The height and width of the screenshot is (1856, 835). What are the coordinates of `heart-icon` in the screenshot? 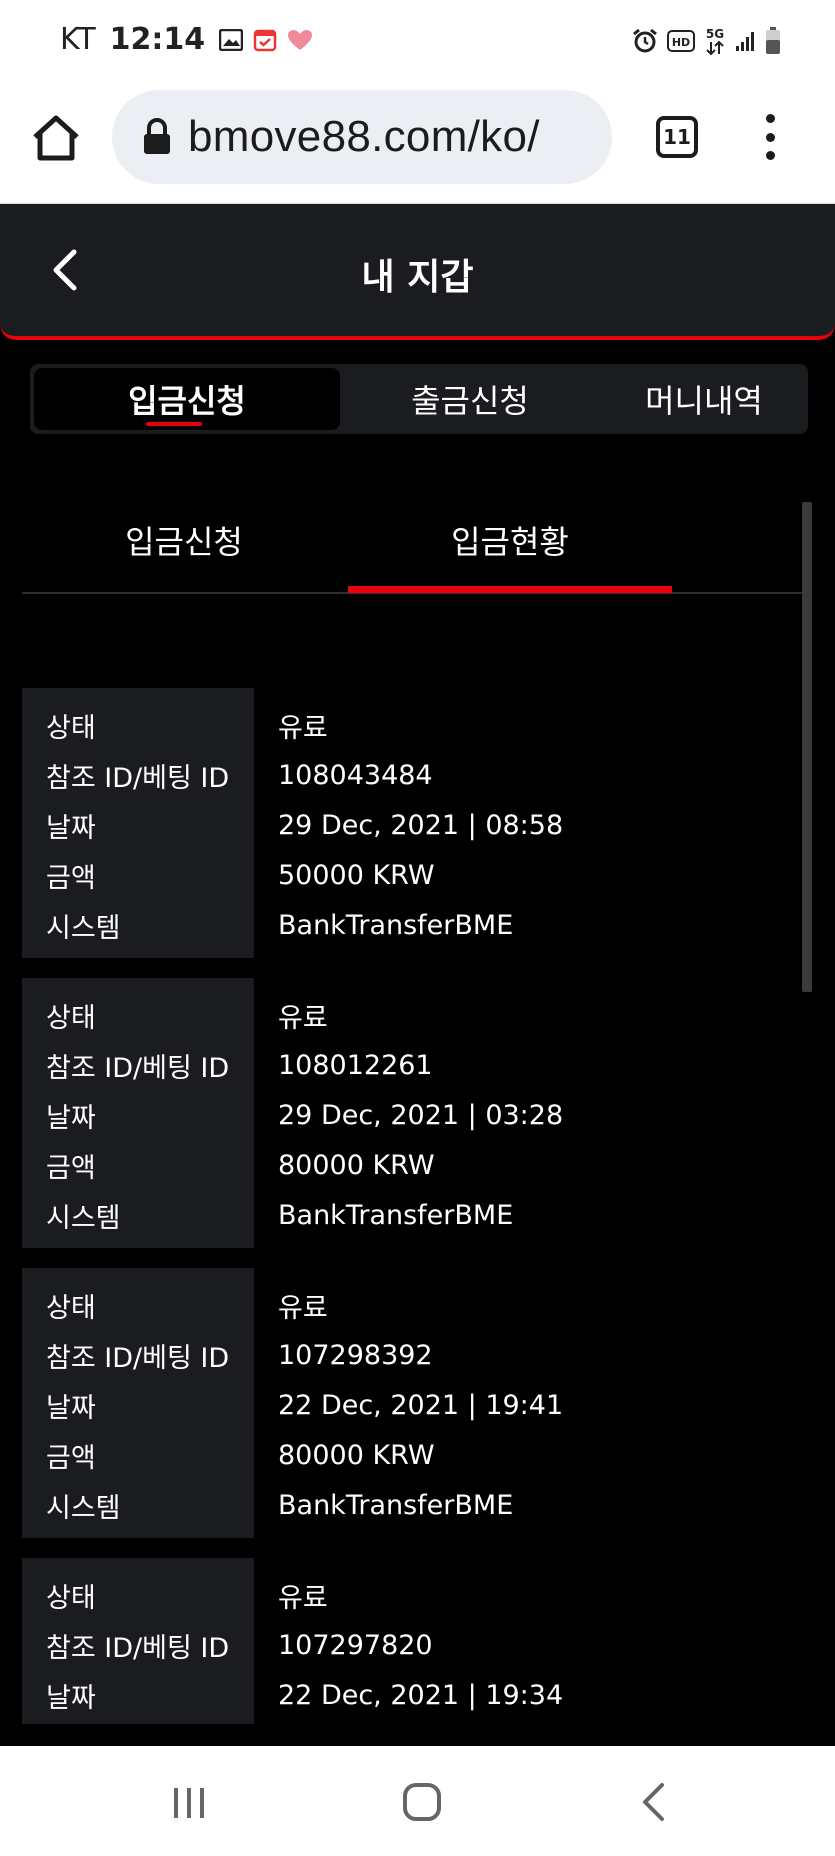 It's located at (300, 39).